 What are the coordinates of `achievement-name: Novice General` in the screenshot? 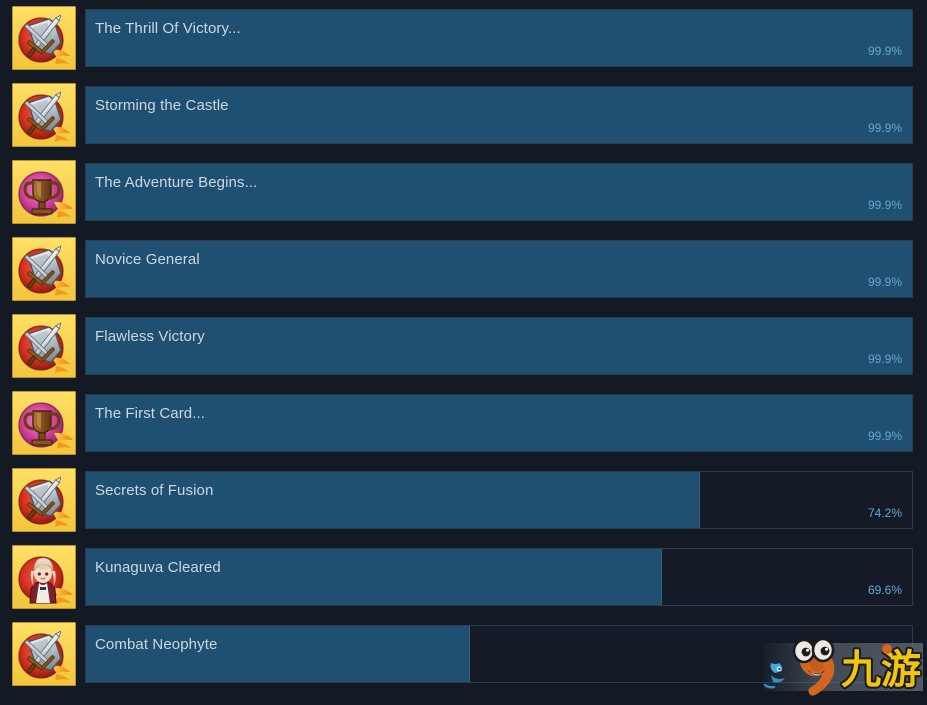 It's located at (147, 259).